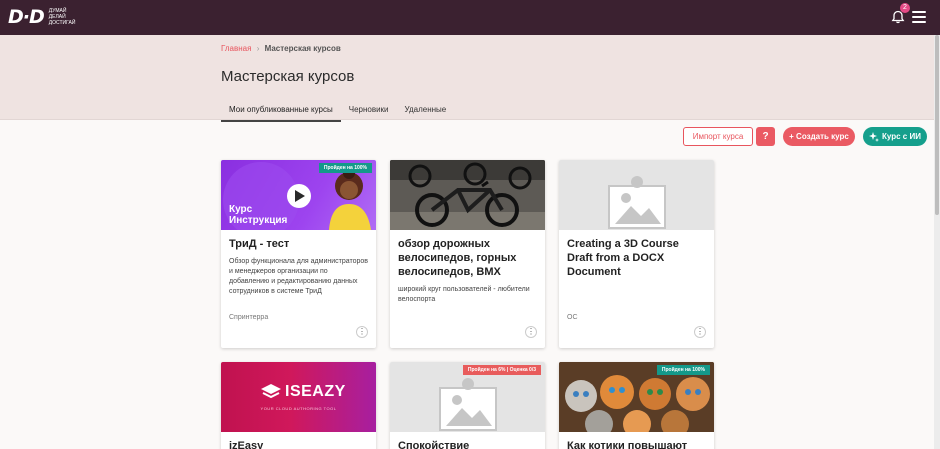 The image size is (940, 449). I want to click on ai-course-button: Курс с ИИ, so click(895, 136).